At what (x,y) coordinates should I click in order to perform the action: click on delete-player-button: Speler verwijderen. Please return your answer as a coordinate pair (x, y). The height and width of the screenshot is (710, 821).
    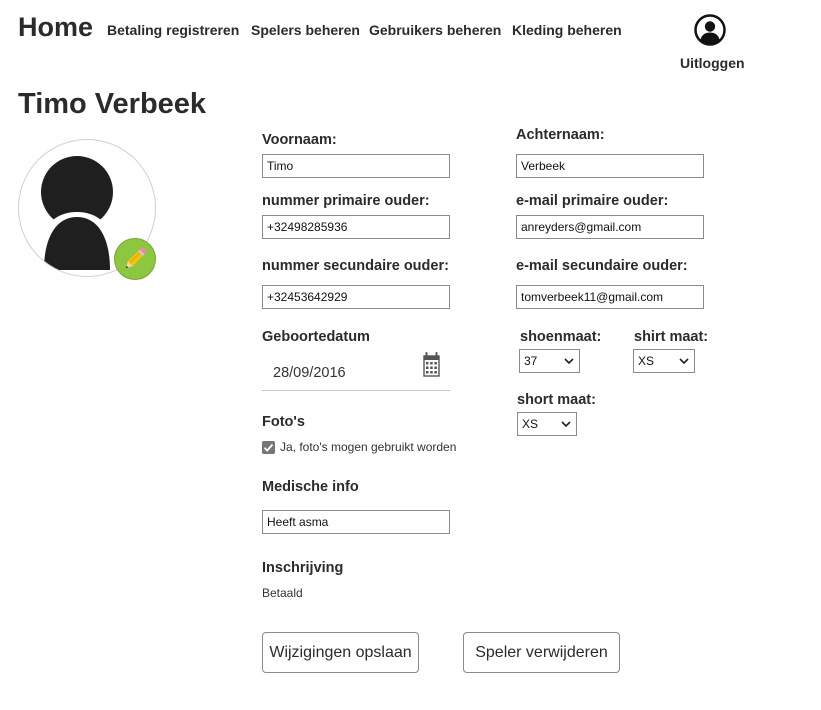
    Looking at the image, I should click on (541, 652).